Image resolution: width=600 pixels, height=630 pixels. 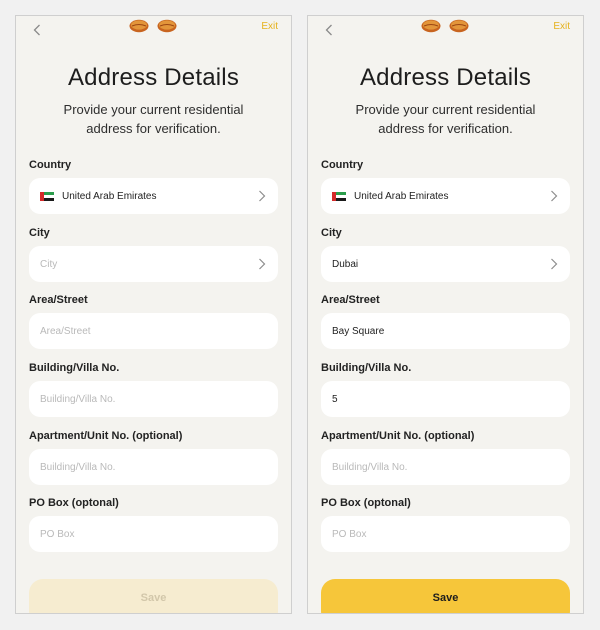 I want to click on city-placeholder: City, so click(x=49, y=264).